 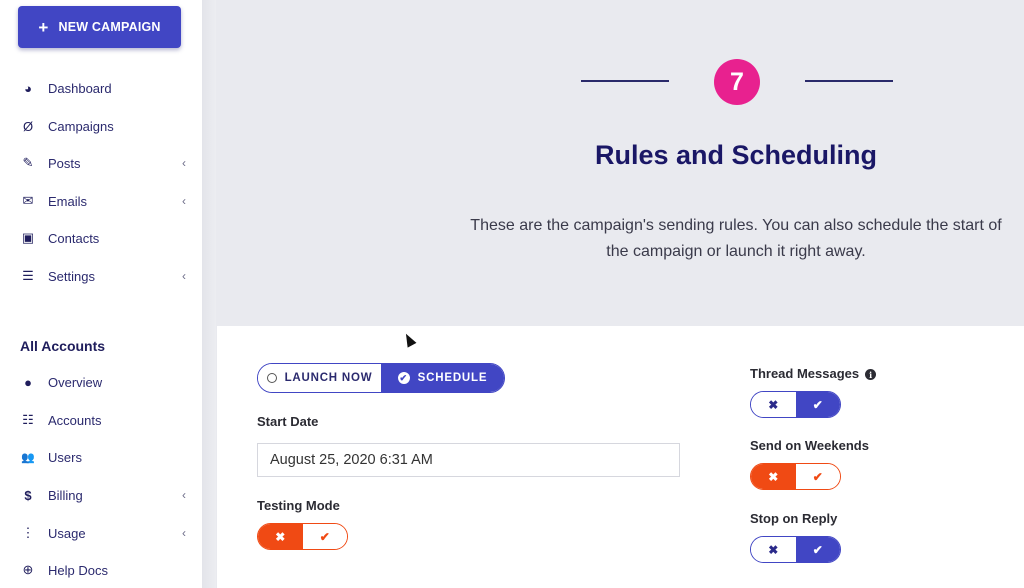 I want to click on sidebar-item-label: Users, so click(x=65, y=457).